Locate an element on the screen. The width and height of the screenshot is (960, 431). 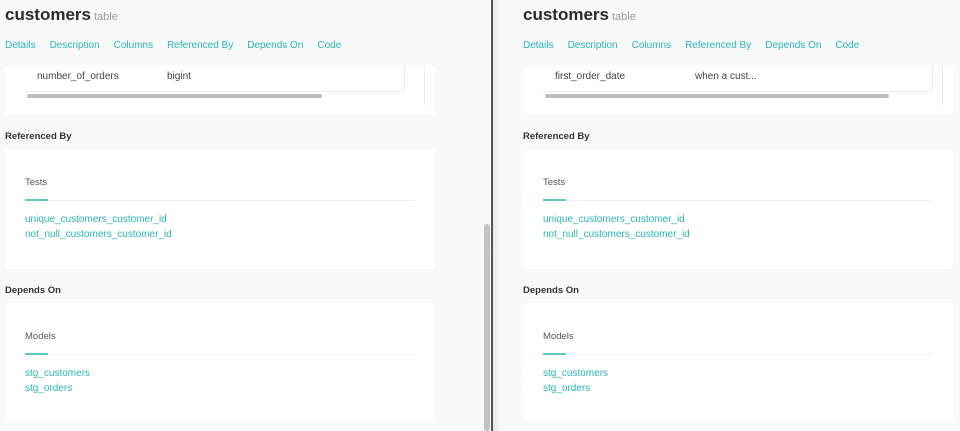
column-value: bigint is located at coordinates (179, 76).